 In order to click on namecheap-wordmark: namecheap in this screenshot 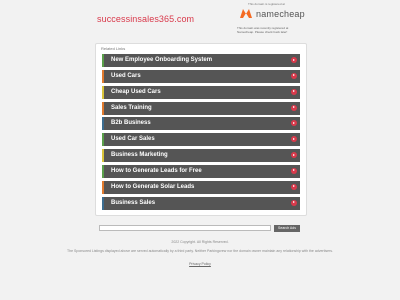, I will do `click(280, 13)`.